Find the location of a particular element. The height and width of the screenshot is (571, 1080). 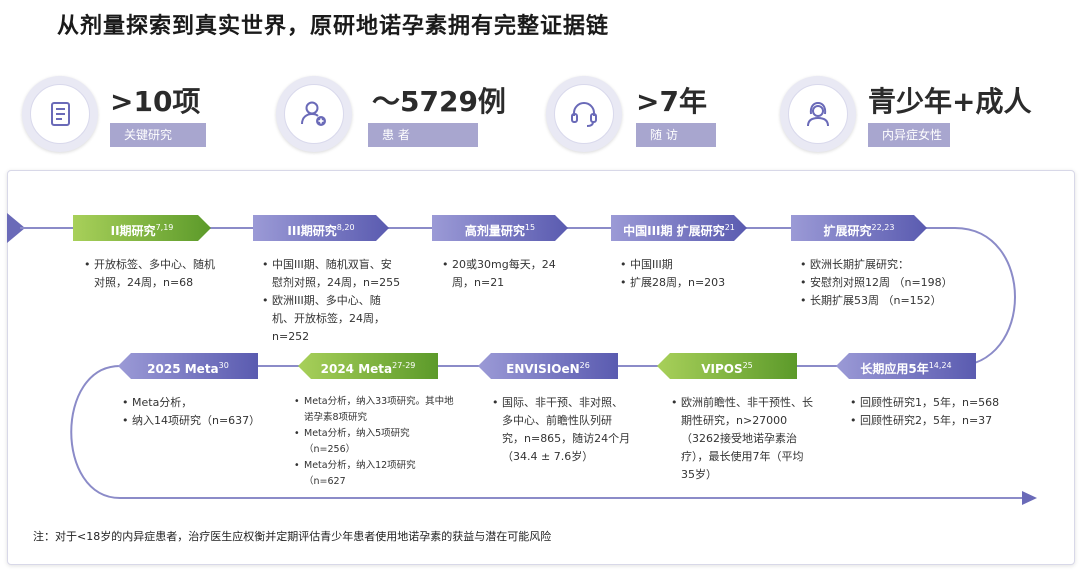

detail-item: 欧洲长期扩展研究： is located at coordinates (885, 265).